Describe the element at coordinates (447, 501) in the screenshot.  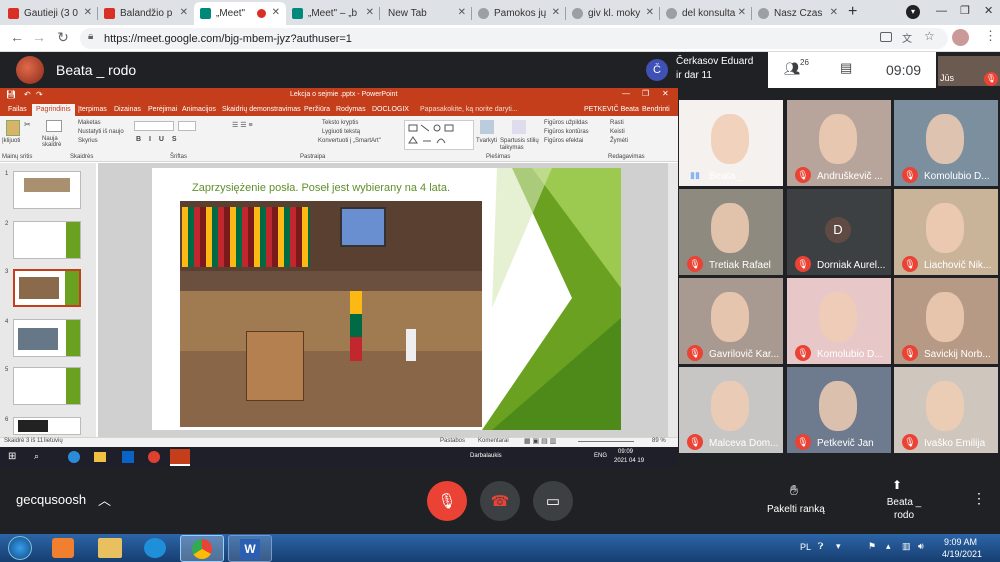
I see `mic-off-button: 🎙︎` at that location.